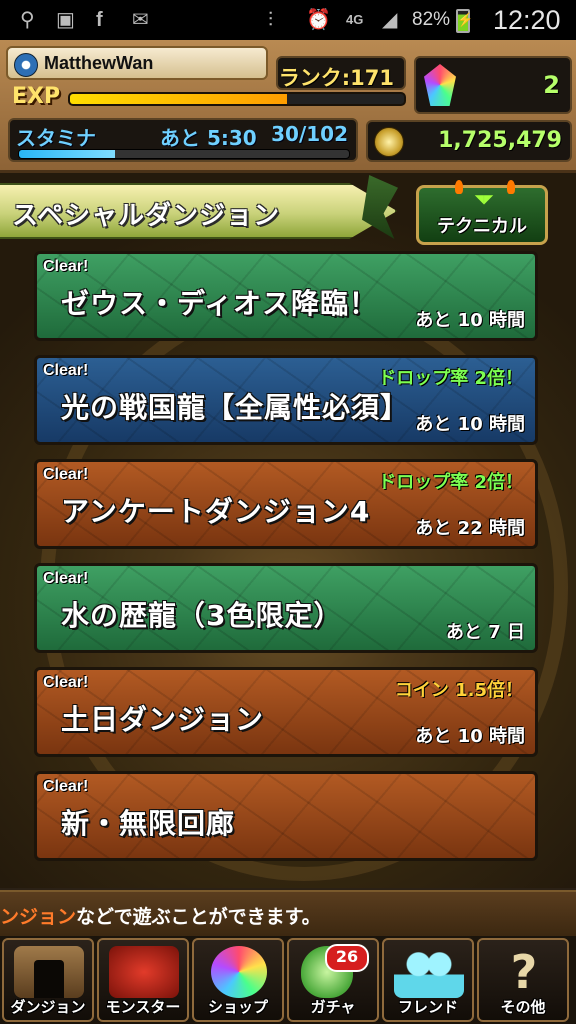  Describe the element at coordinates (484, 199) in the screenshot. I see `demon-eyes-icon: ◥◤` at that location.